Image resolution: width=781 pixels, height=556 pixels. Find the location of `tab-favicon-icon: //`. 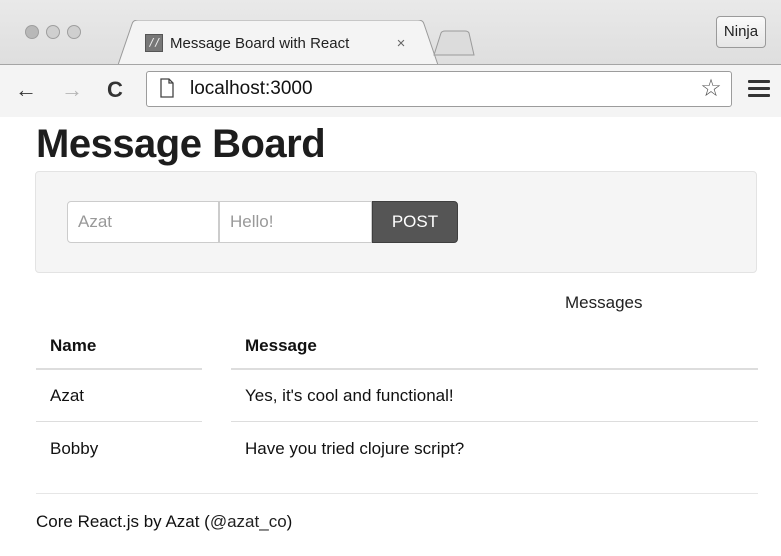

tab-favicon-icon: // is located at coordinates (154, 43).